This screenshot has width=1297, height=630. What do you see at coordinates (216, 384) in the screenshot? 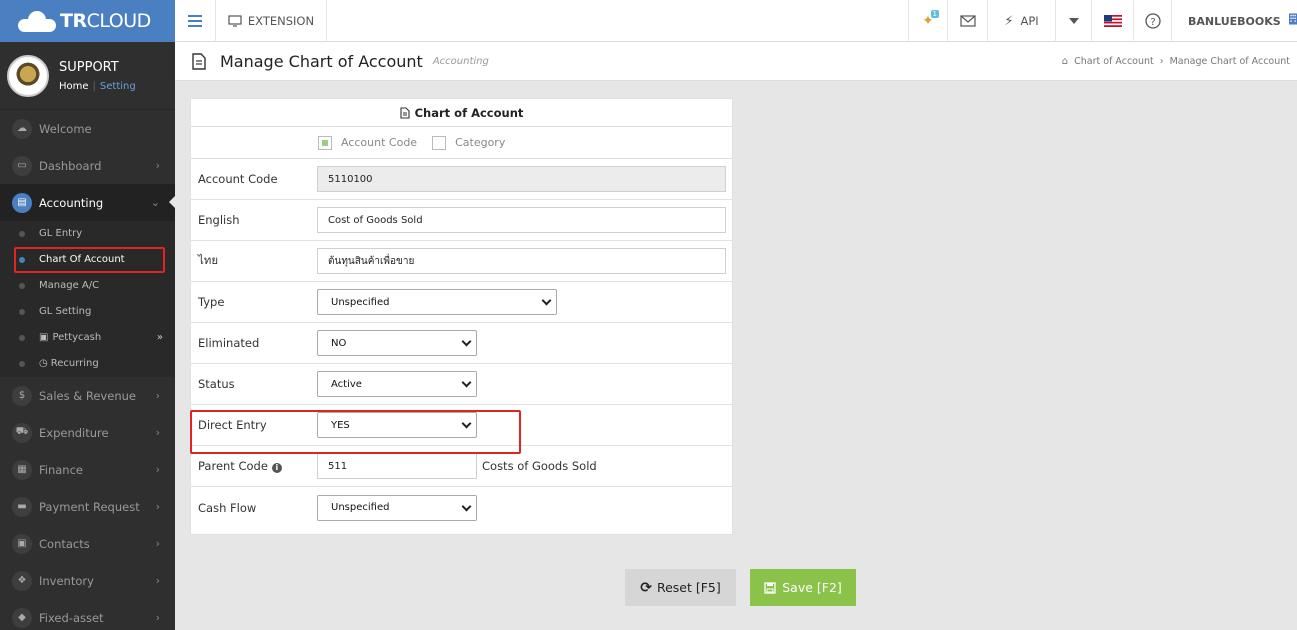
I see `status-label: Status` at bounding box center [216, 384].